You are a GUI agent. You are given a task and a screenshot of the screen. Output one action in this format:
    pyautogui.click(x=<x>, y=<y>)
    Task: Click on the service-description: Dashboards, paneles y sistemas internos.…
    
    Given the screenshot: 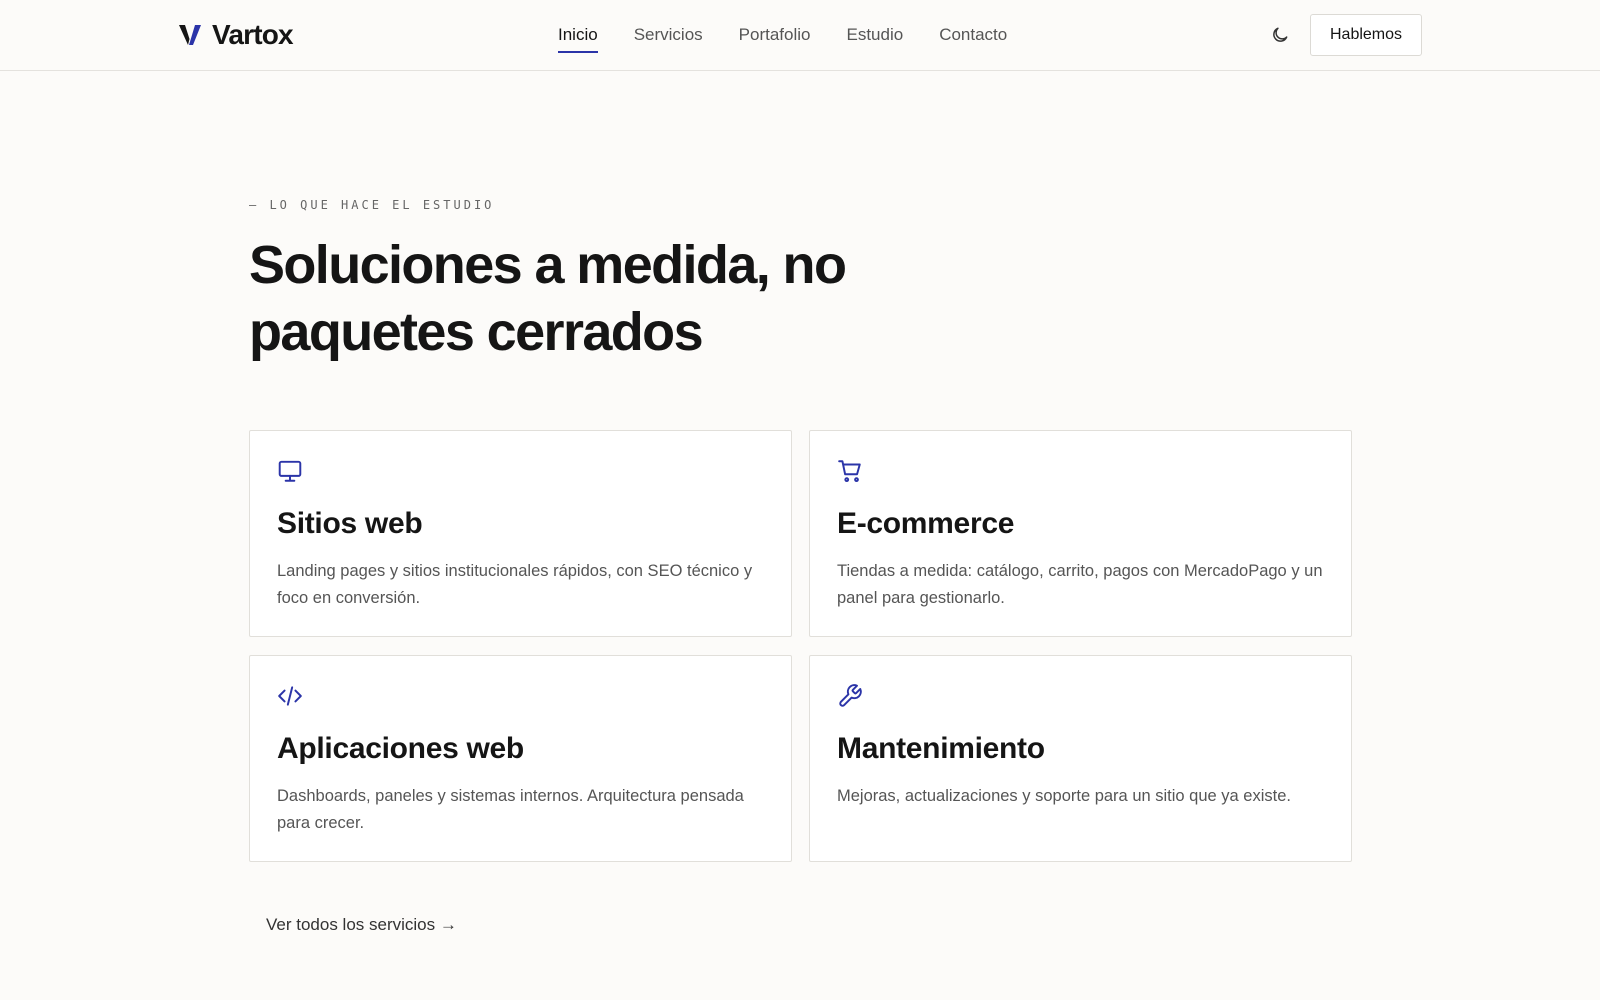 What is the action you would take?
    pyautogui.click(x=510, y=809)
    